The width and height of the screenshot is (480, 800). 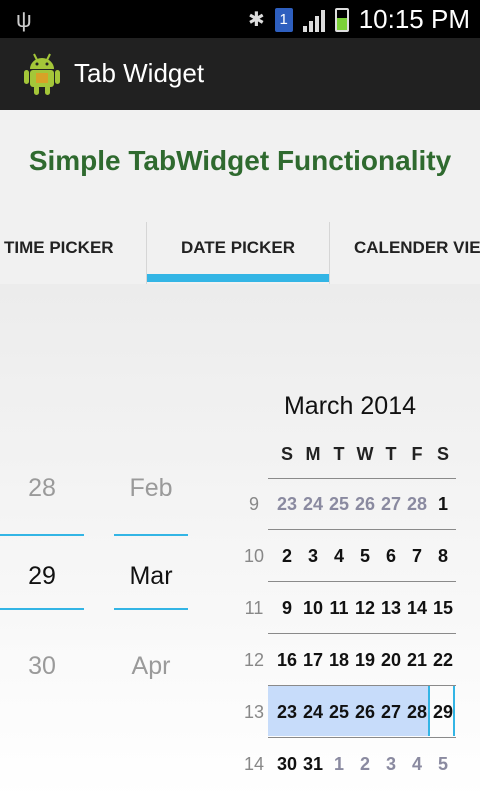 What do you see at coordinates (42, 666) in the screenshot?
I see `day-next: 30` at bounding box center [42, 666].